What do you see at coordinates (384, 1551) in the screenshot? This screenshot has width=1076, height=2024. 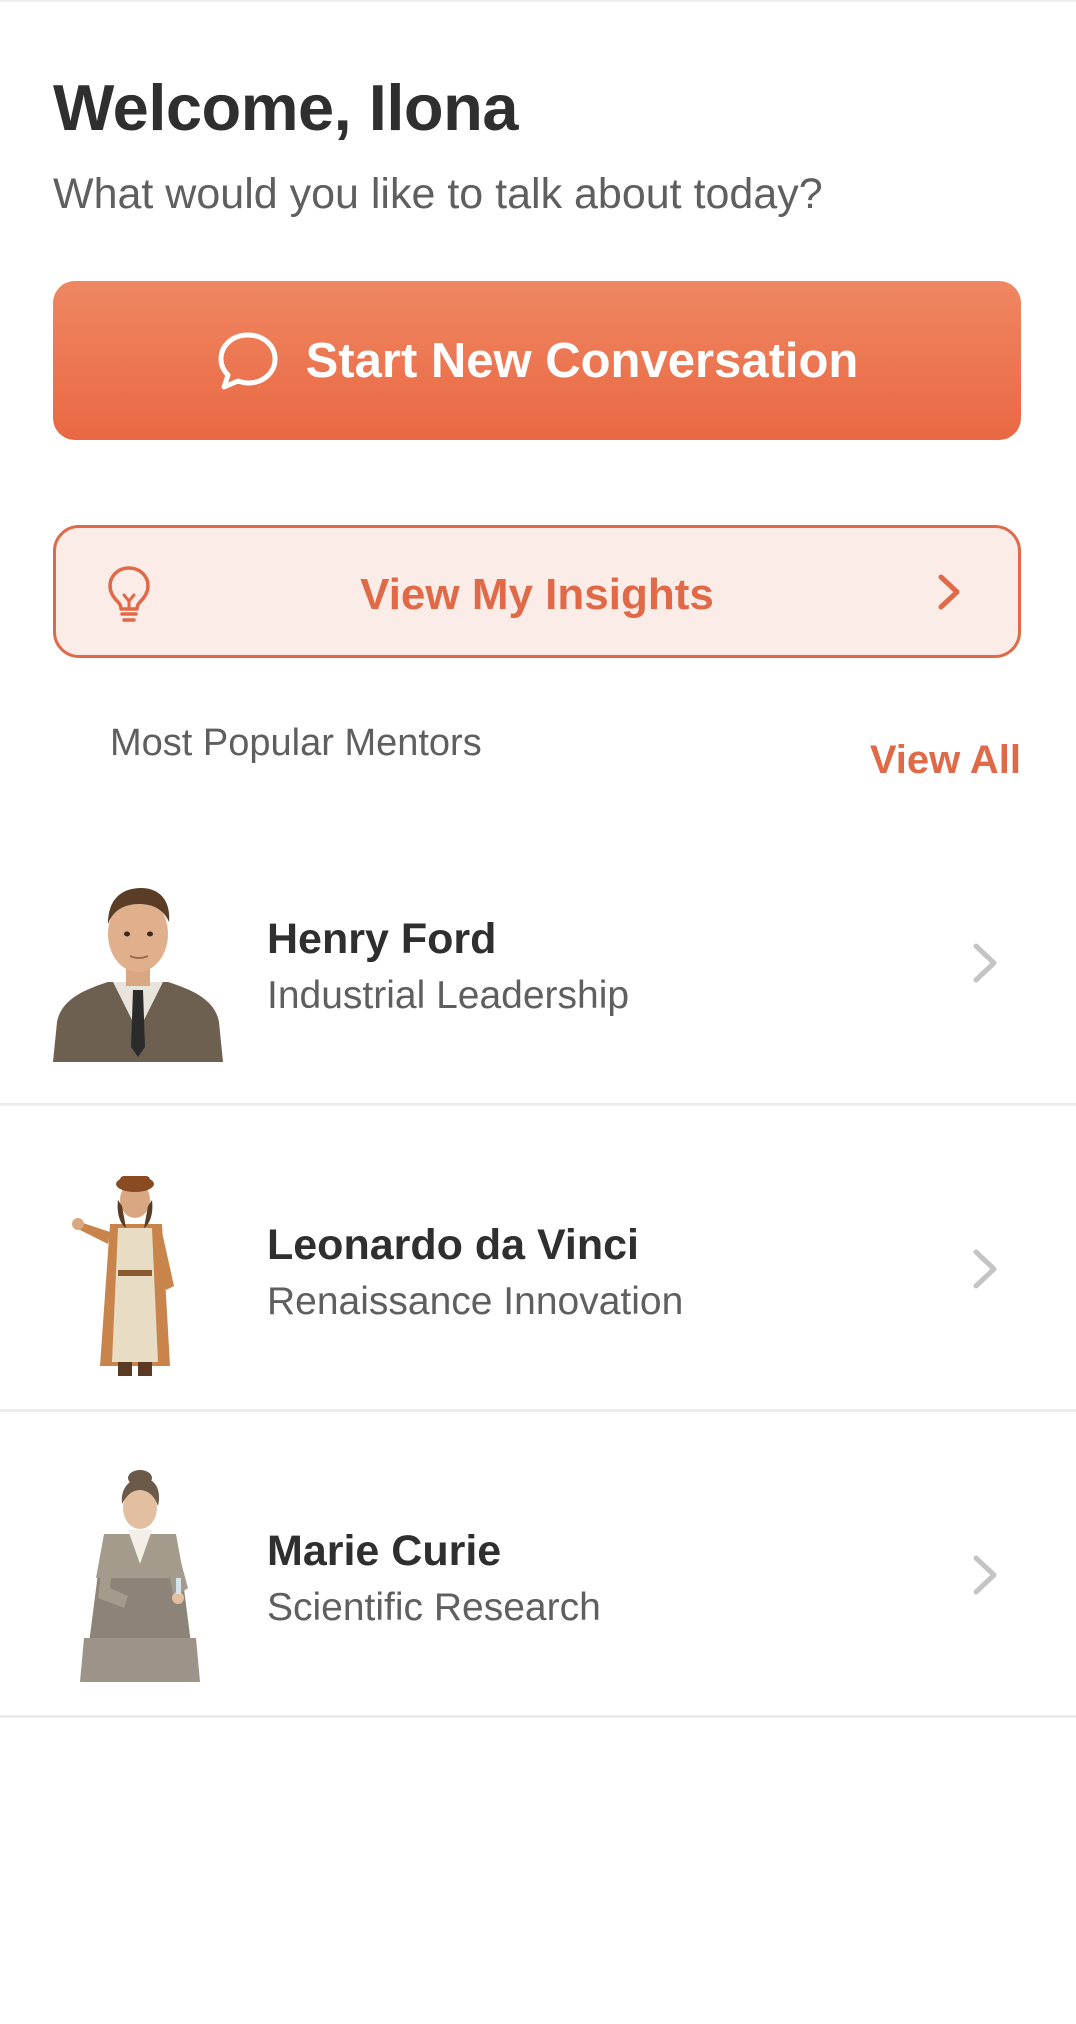 I see `mentor-name: Marie Curie` at bounding box center [384, 1551].